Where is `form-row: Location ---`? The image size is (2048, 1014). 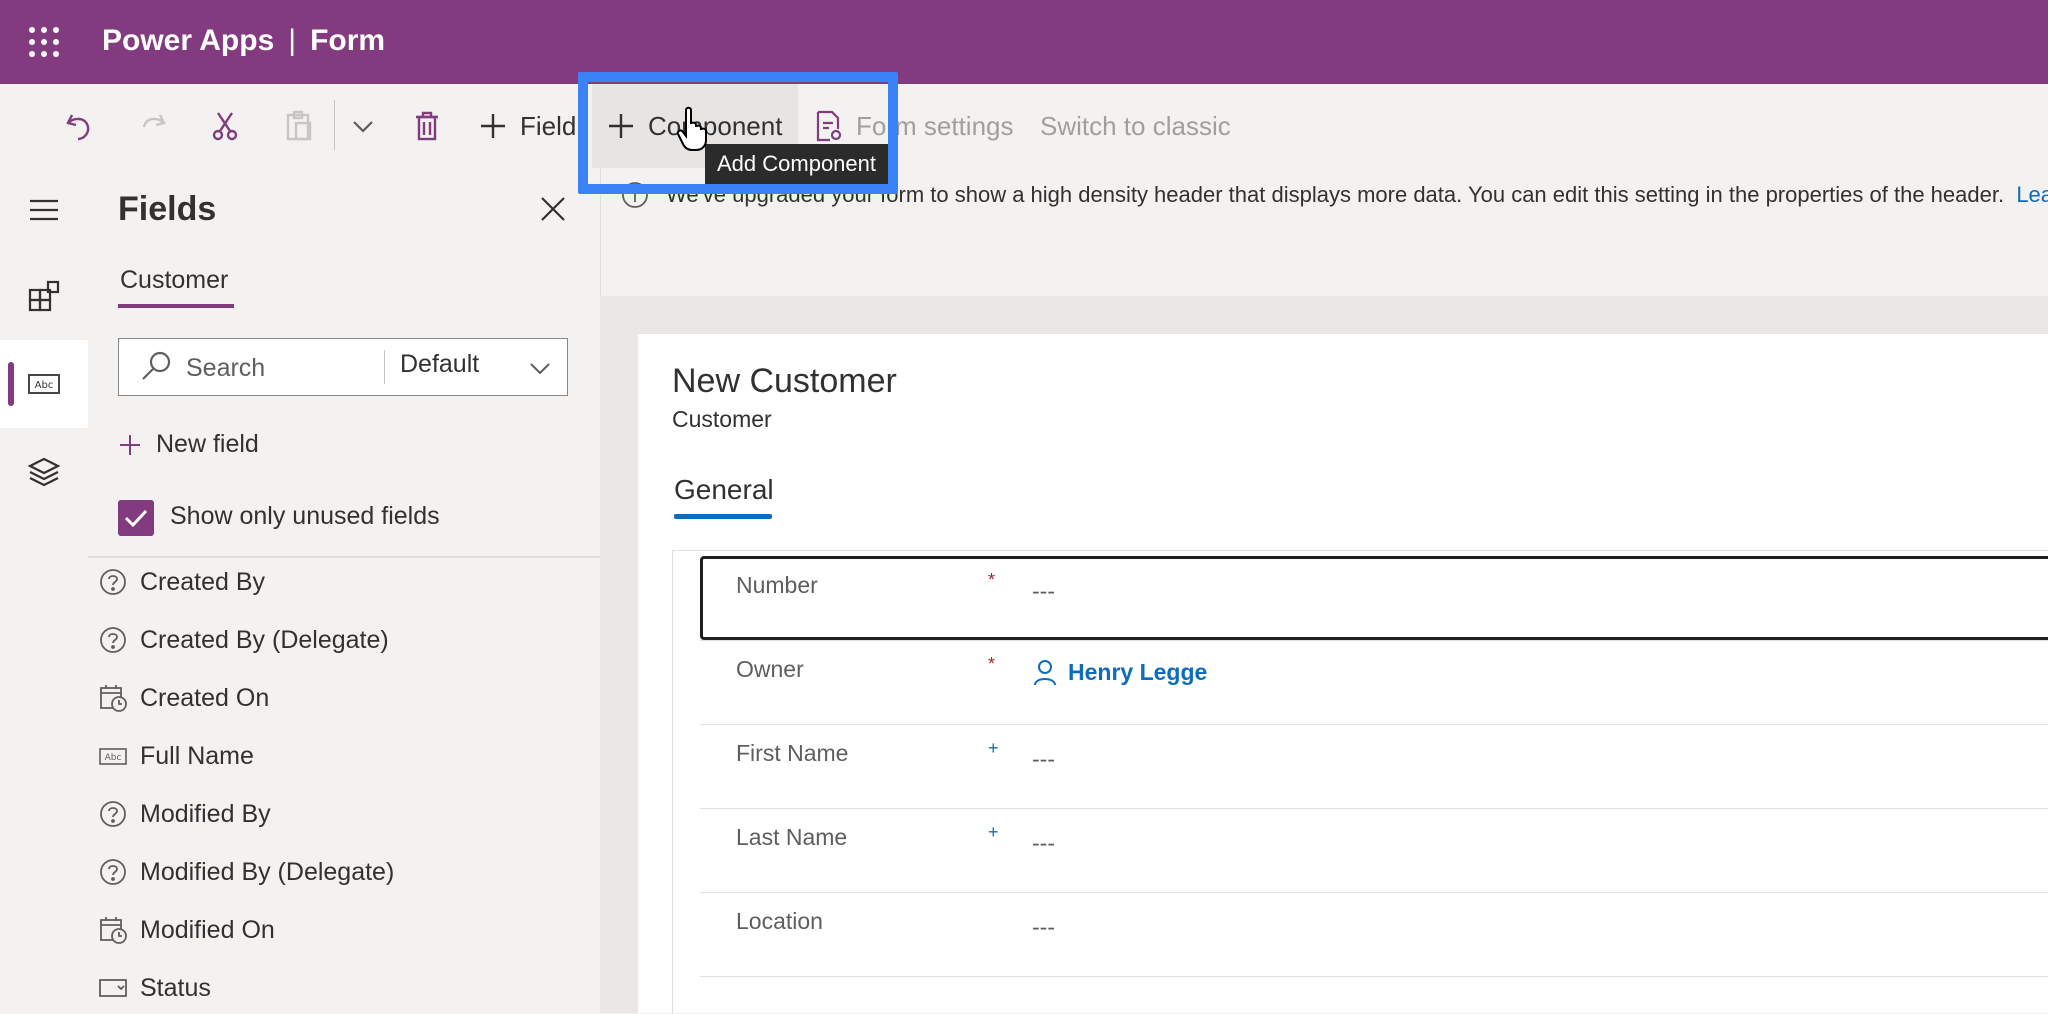 form-row: Location --- is located at coordinates (1374, 934).